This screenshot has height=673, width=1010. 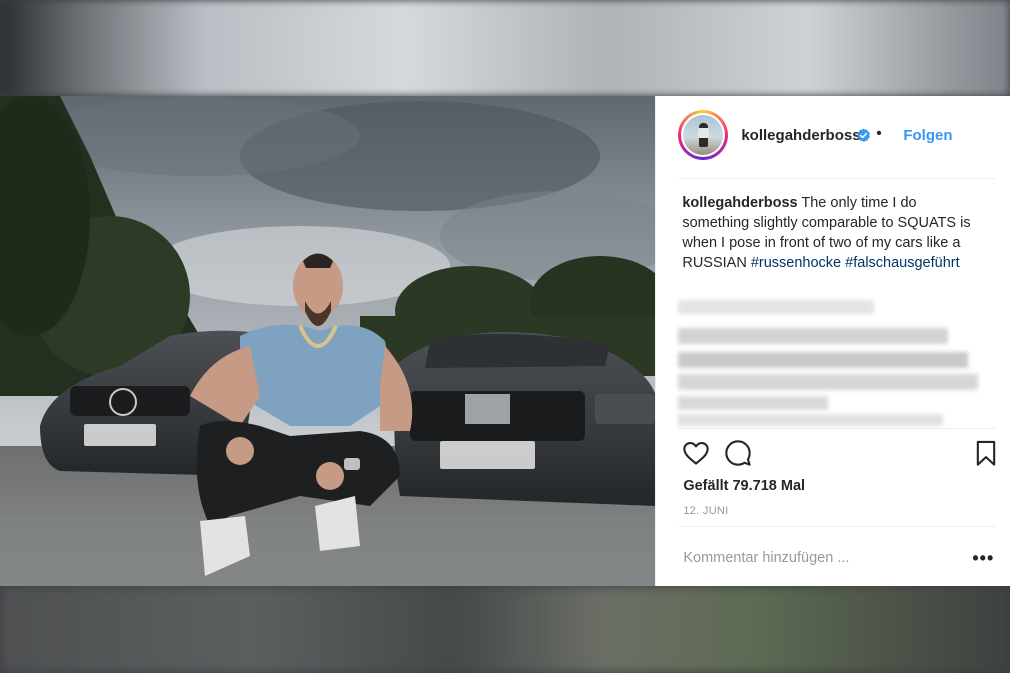 I want to click on post-date: 12. JUNI, so click(x=706, y=511).